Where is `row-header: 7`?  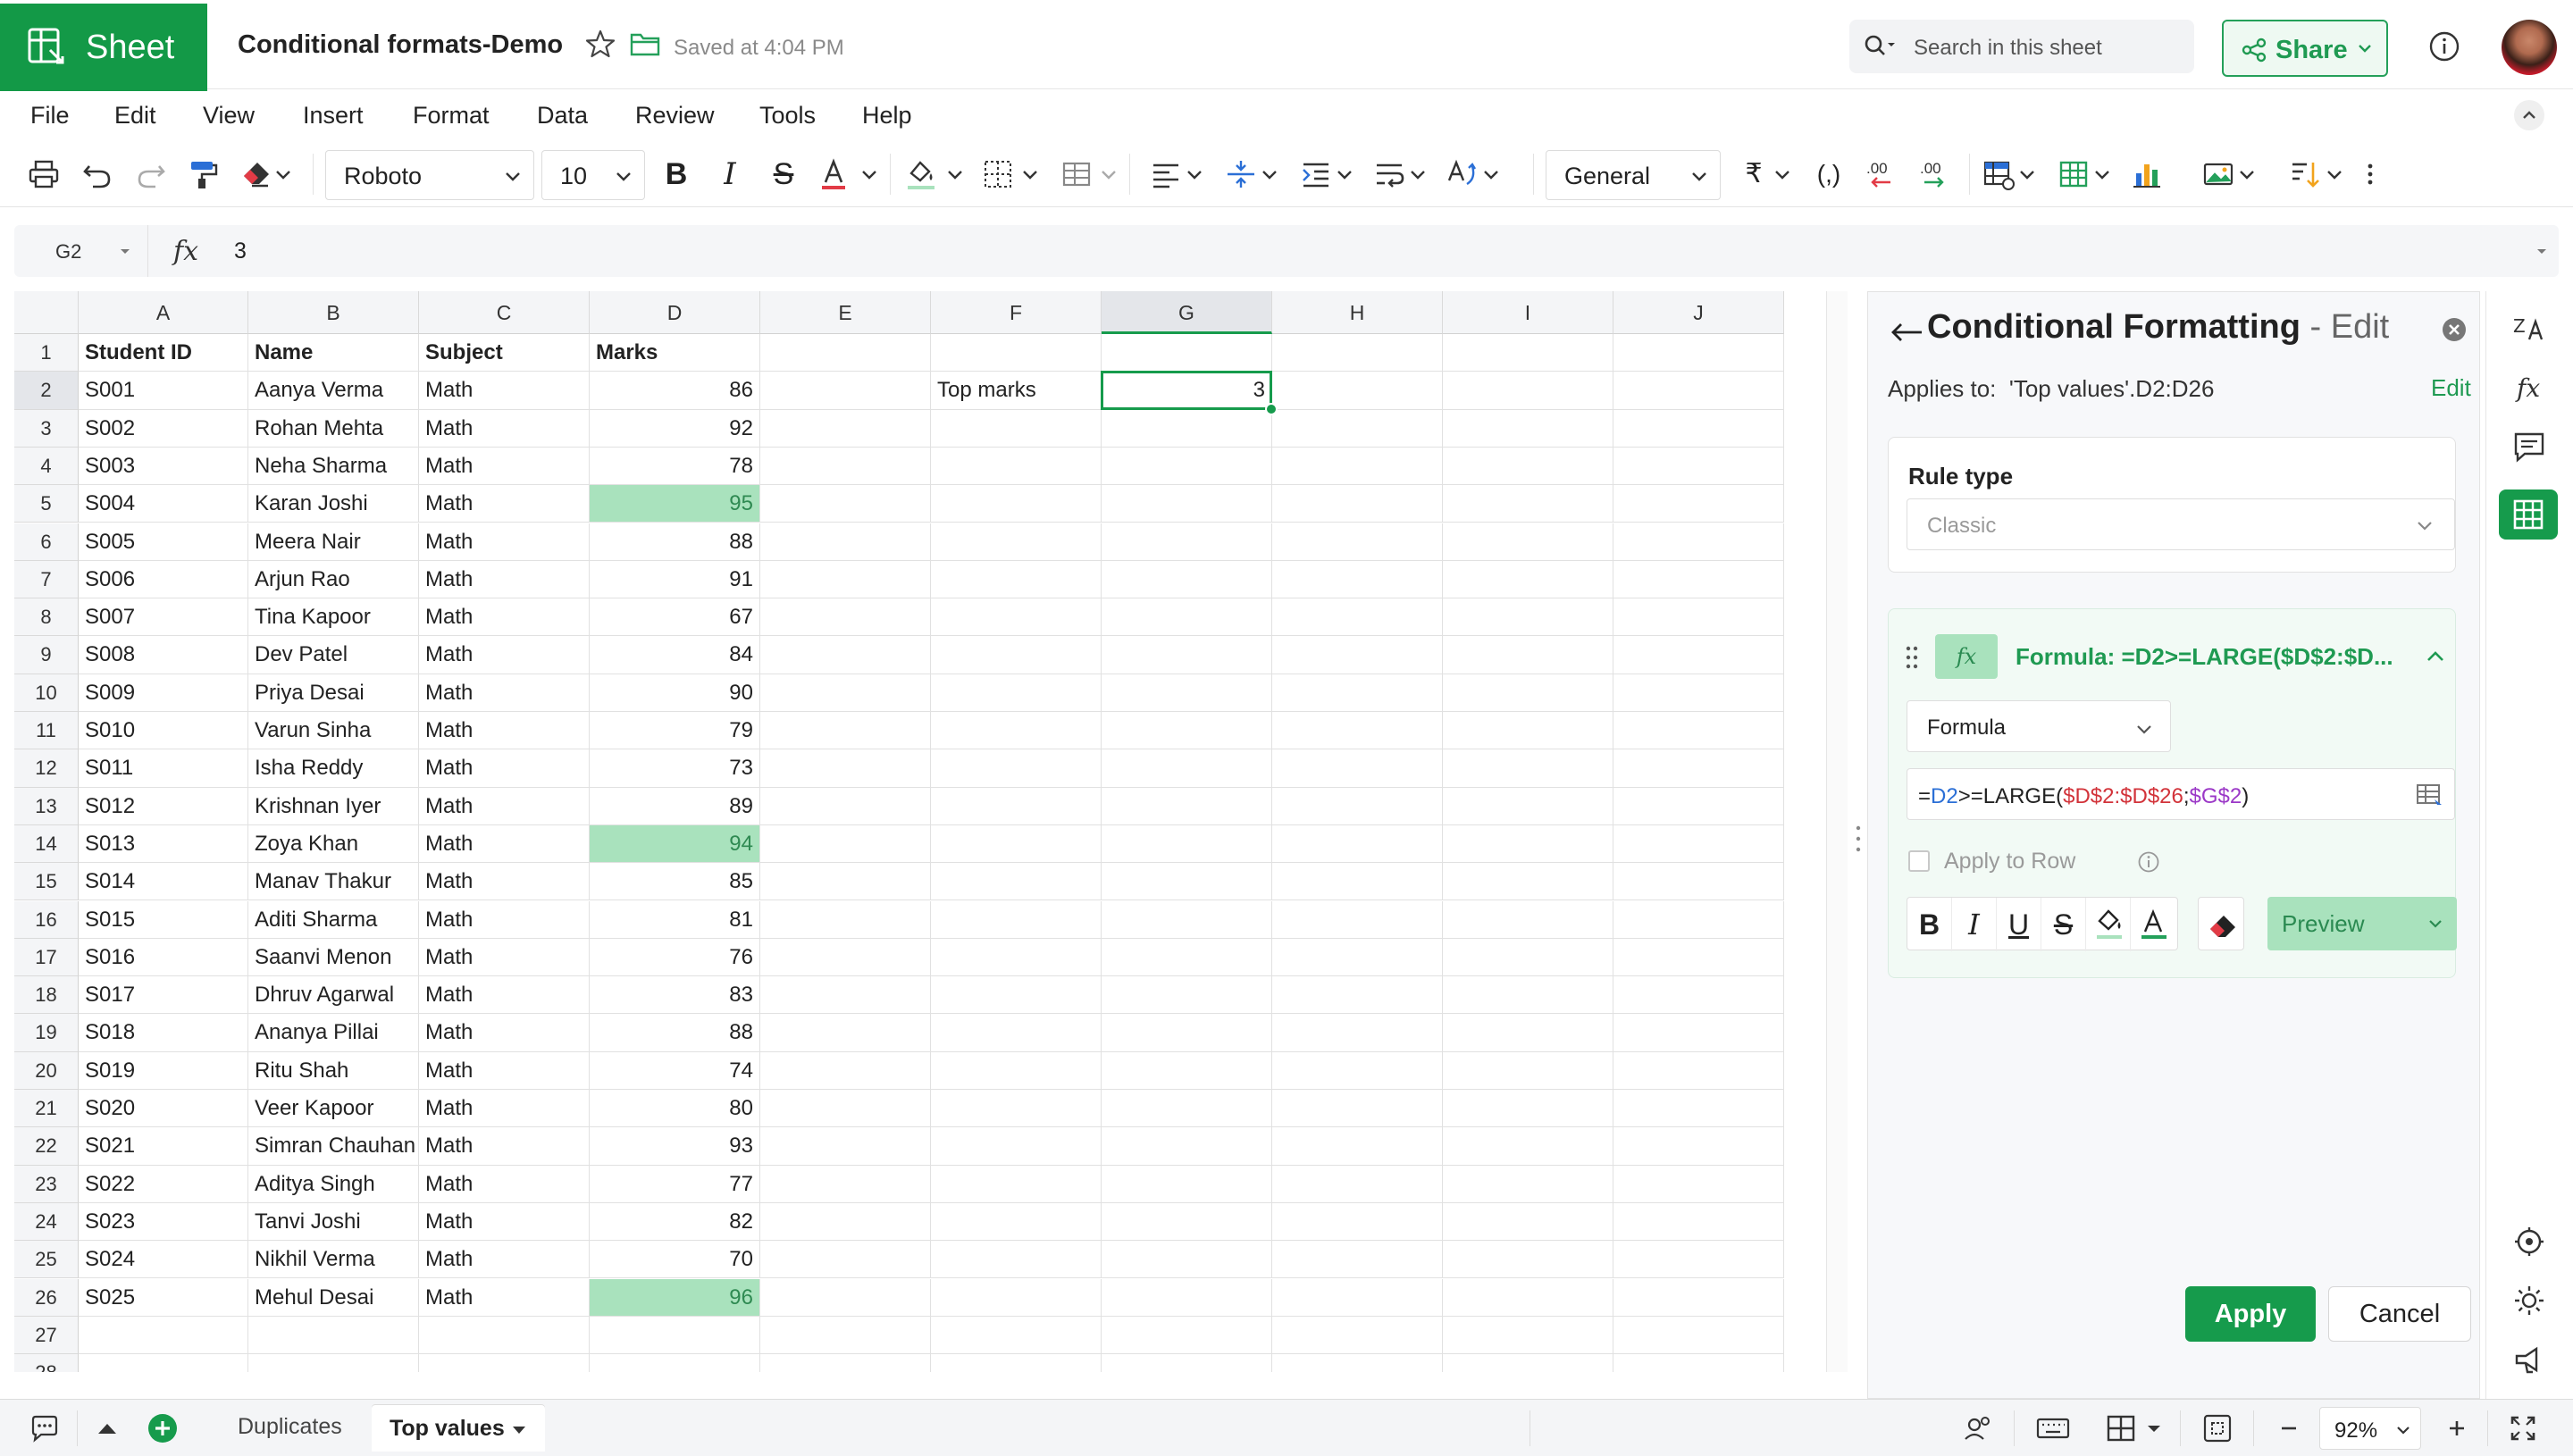 row-header: 7 is located at coordinates (46, 579).